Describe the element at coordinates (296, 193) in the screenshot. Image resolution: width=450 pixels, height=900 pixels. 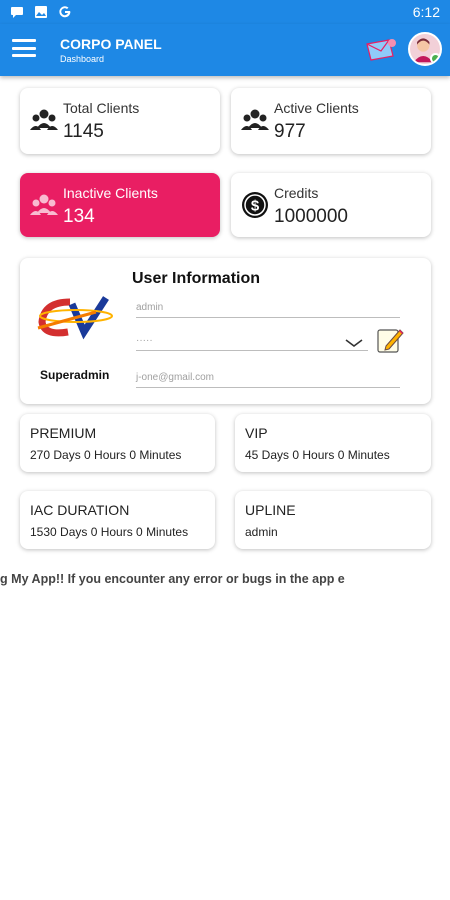
I see `credits-label: Credits` at that location.